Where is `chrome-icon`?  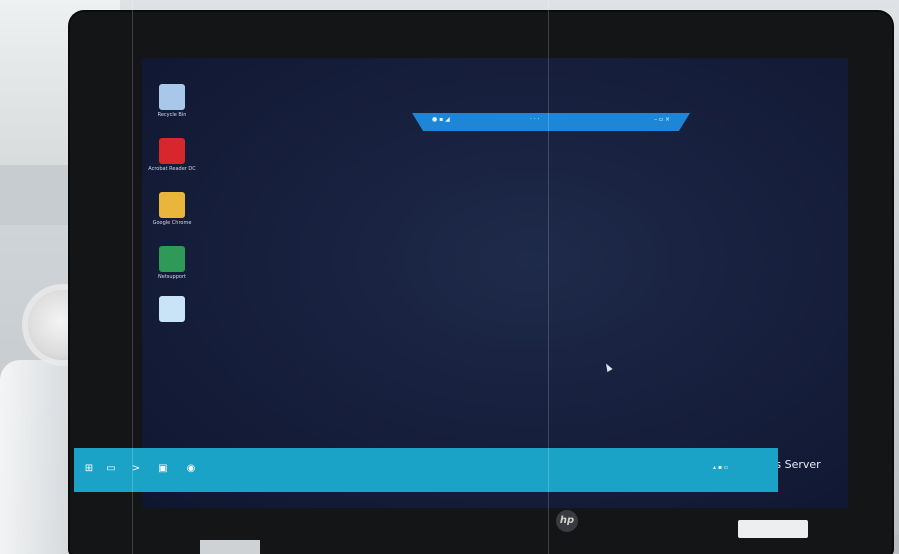 chrome-icon is located at coordinates (172, 205).